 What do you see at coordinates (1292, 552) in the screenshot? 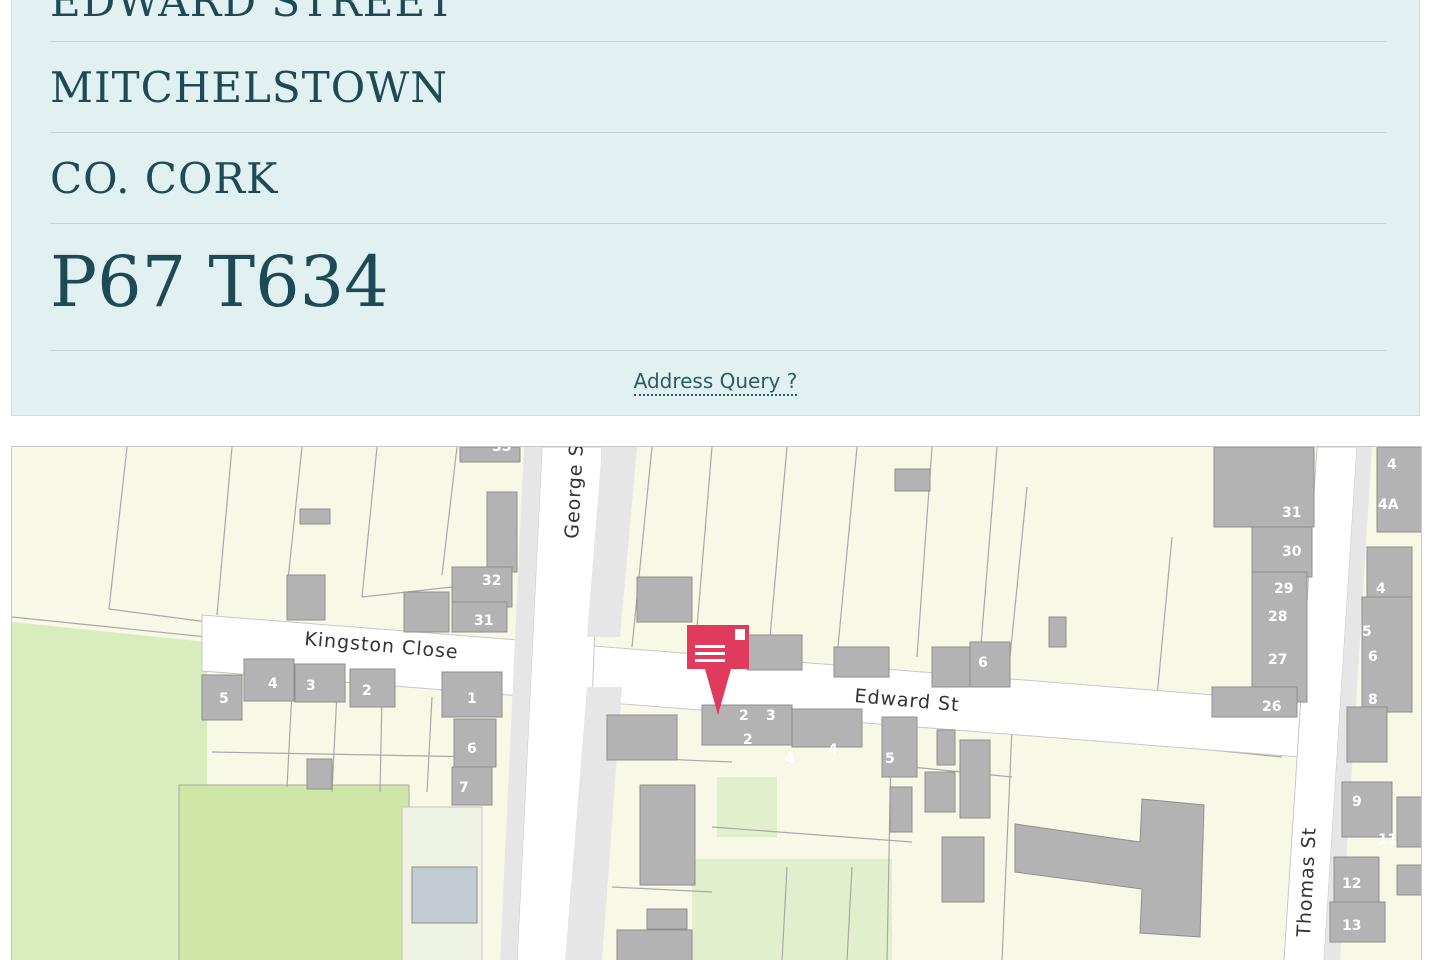
I see `house-number: 30` at bounding box center [1292, 552].